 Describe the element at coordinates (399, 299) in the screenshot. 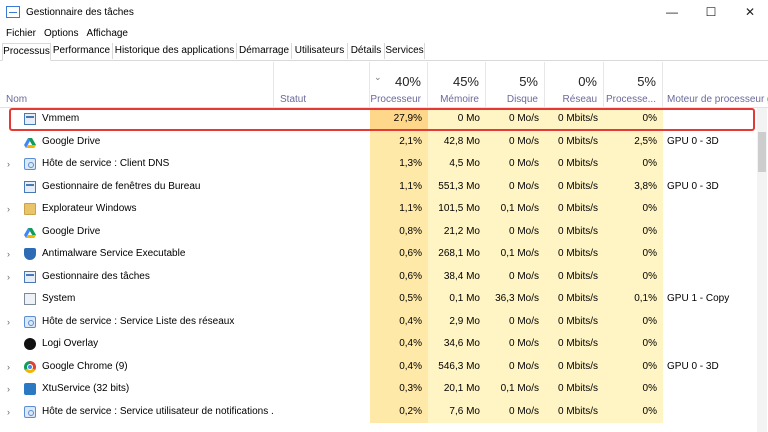

I see `cell-cpu: 0,5%` at that location.